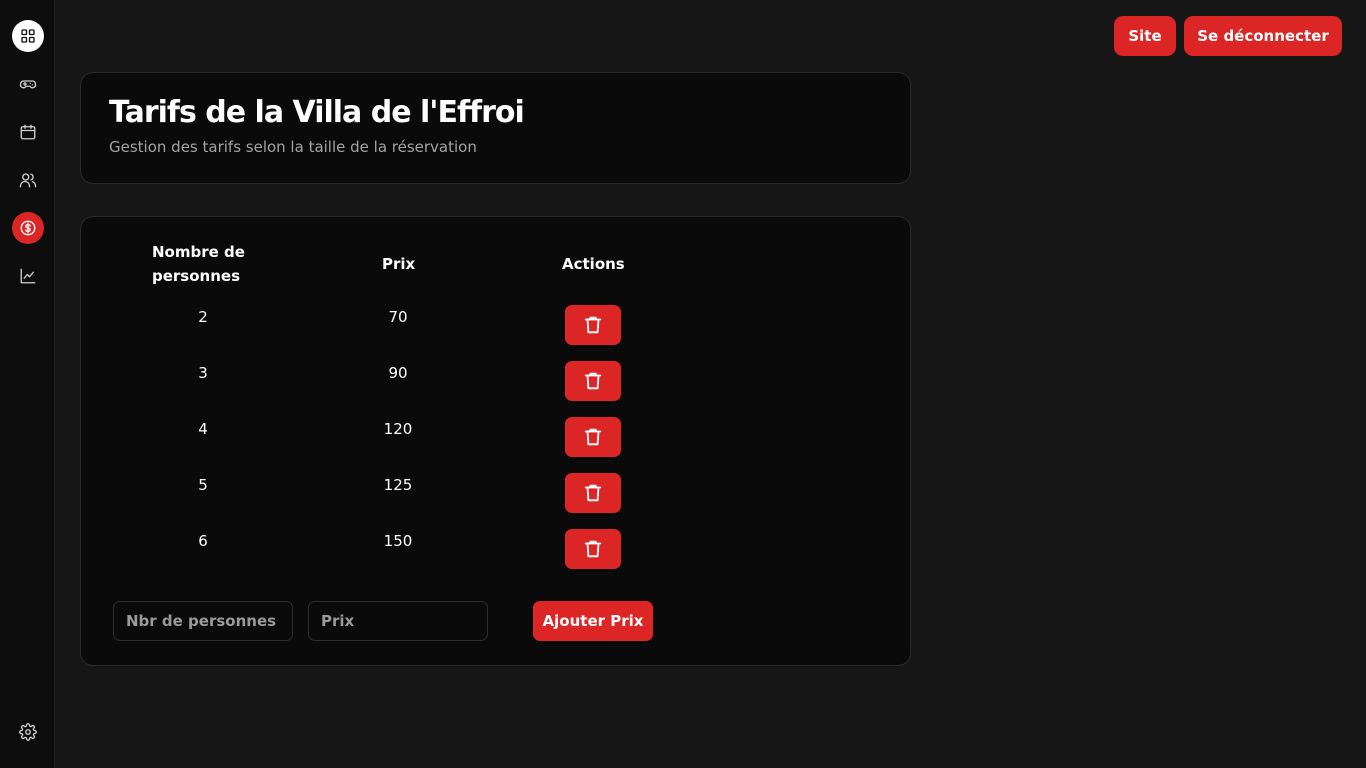 This screenshot has height=768, width=1366. I want to click on dollar-icon, so click(28, 228).